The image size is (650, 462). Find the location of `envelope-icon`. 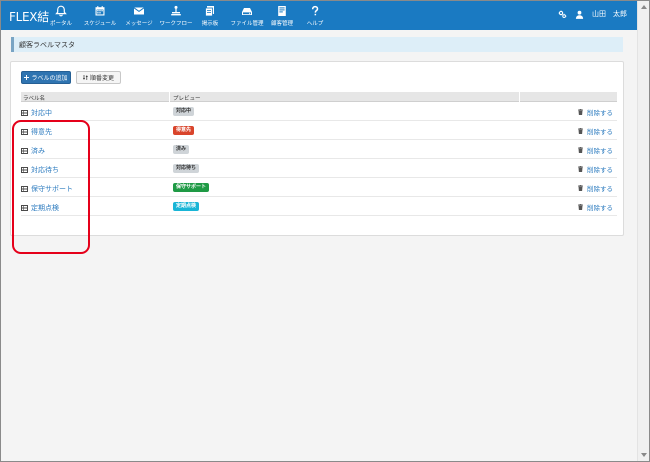

envelope-icon is located at coordinates (139, 11).